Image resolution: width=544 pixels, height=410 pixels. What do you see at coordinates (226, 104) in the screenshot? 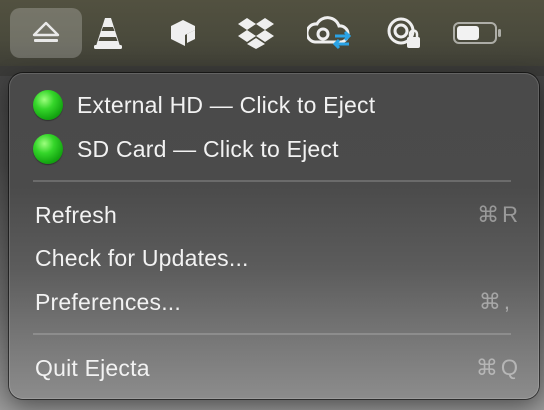
I see `menu-item-label: External HD — Click to Eject` at bounding box center [226, 104].